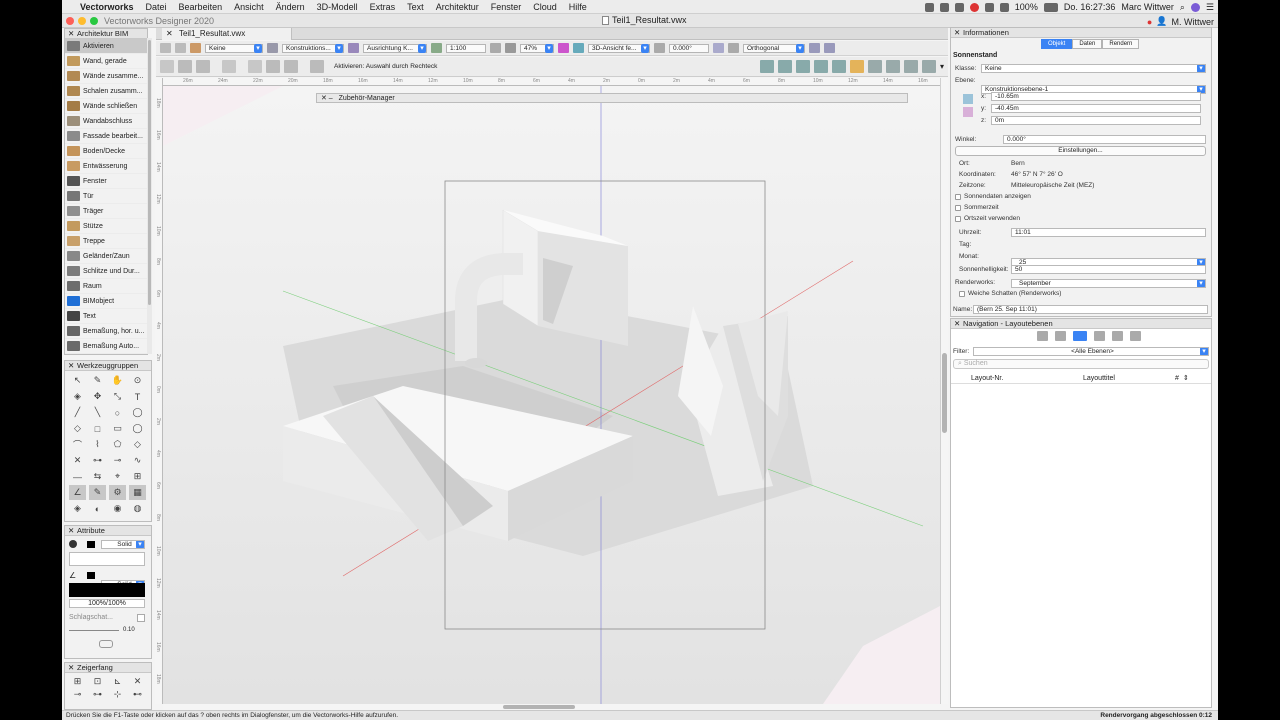 This screenshot has height=720, width=1280. Describe the element at coordinates (929, 7) in the screenshot. I see `status-icon-a` at that location.